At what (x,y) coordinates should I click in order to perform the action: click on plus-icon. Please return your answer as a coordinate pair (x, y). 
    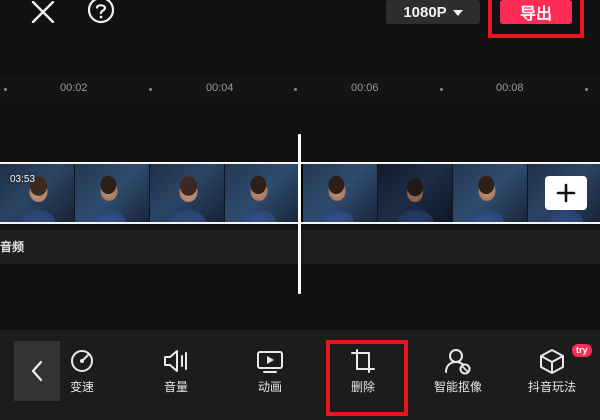
    Looking at the image, I should click on (566, 193).